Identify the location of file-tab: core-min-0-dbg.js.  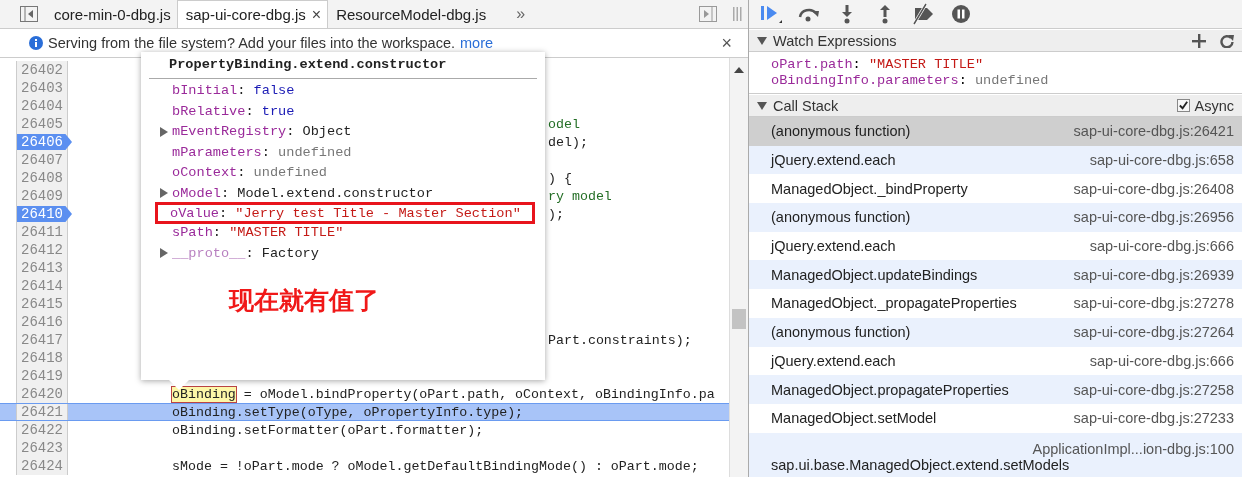
(111, 14).